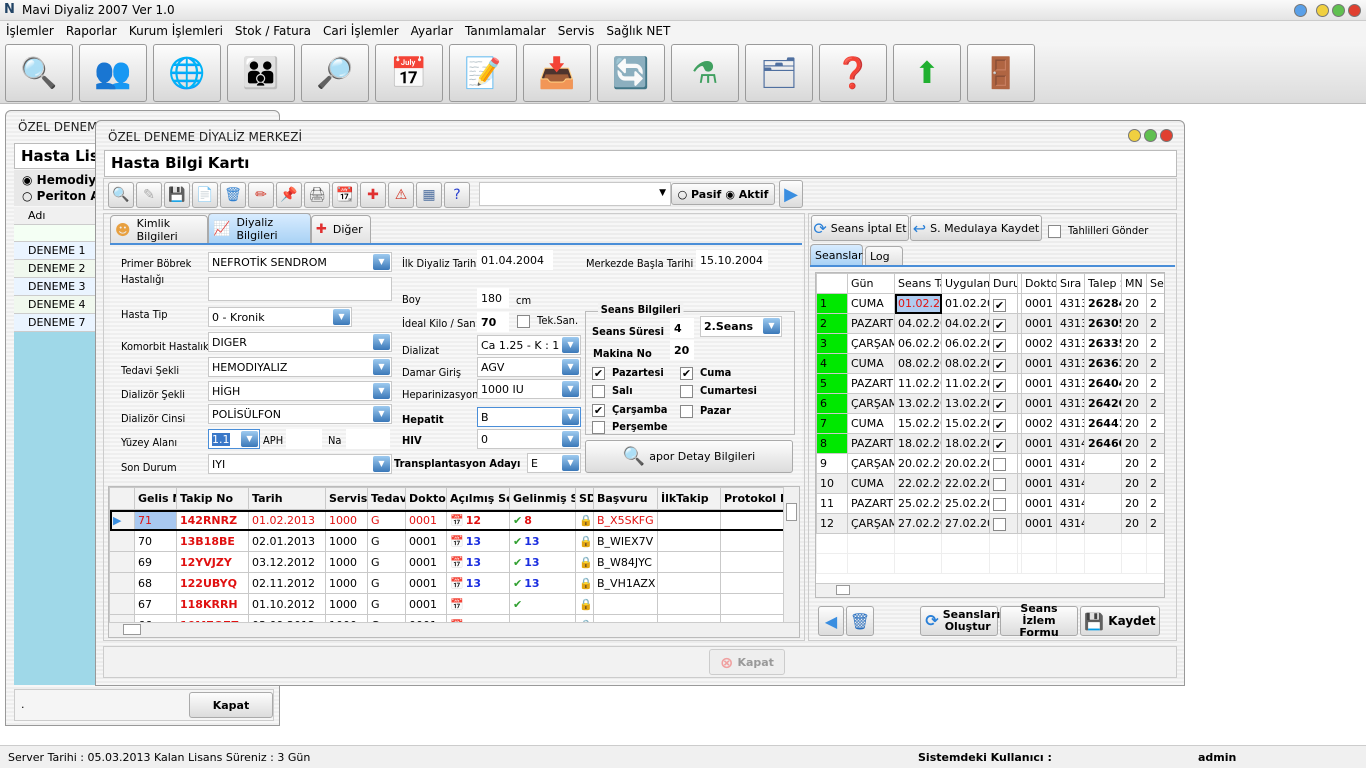 This screenshot has width=1366, height=768. What do you see at coordinates (409, 73) in the screenshot?
I see `toolbar-button-6: 📅` at bounding box center [409, 73].